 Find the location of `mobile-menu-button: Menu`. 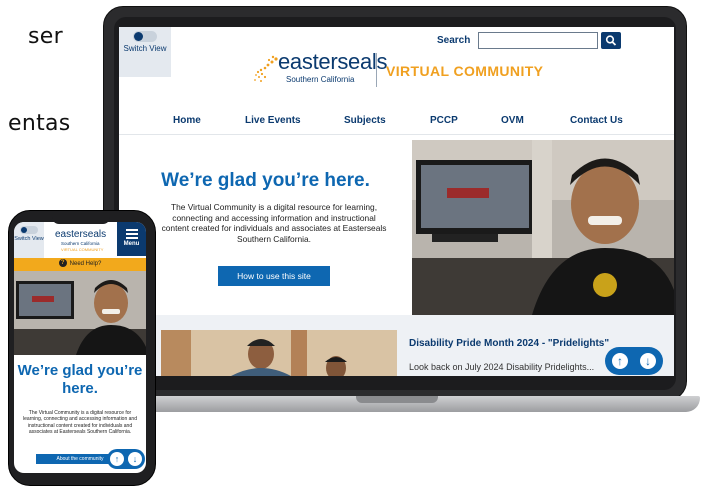

mobile-menu-button: Menu is located at coordinates (131, 239).